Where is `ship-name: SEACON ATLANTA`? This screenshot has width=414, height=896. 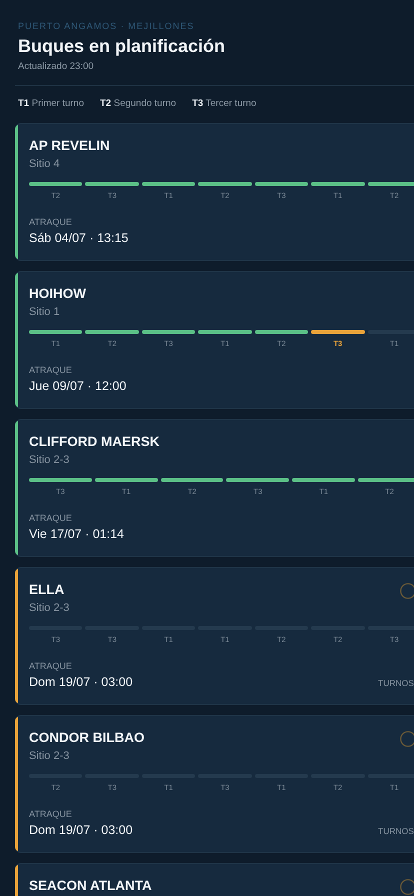
ship-name: SEACON ATLANTA is located at coordinates (91, 886).